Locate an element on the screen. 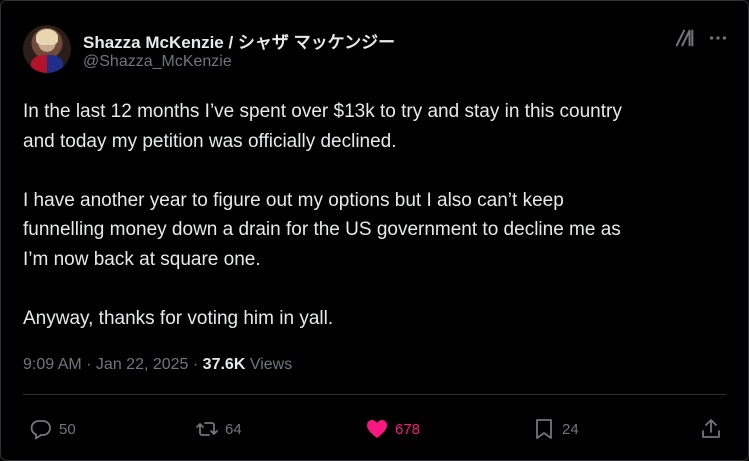 The image size is (749, 461). tweet-time: 9:09 AM is located at coordinates (52, 364).